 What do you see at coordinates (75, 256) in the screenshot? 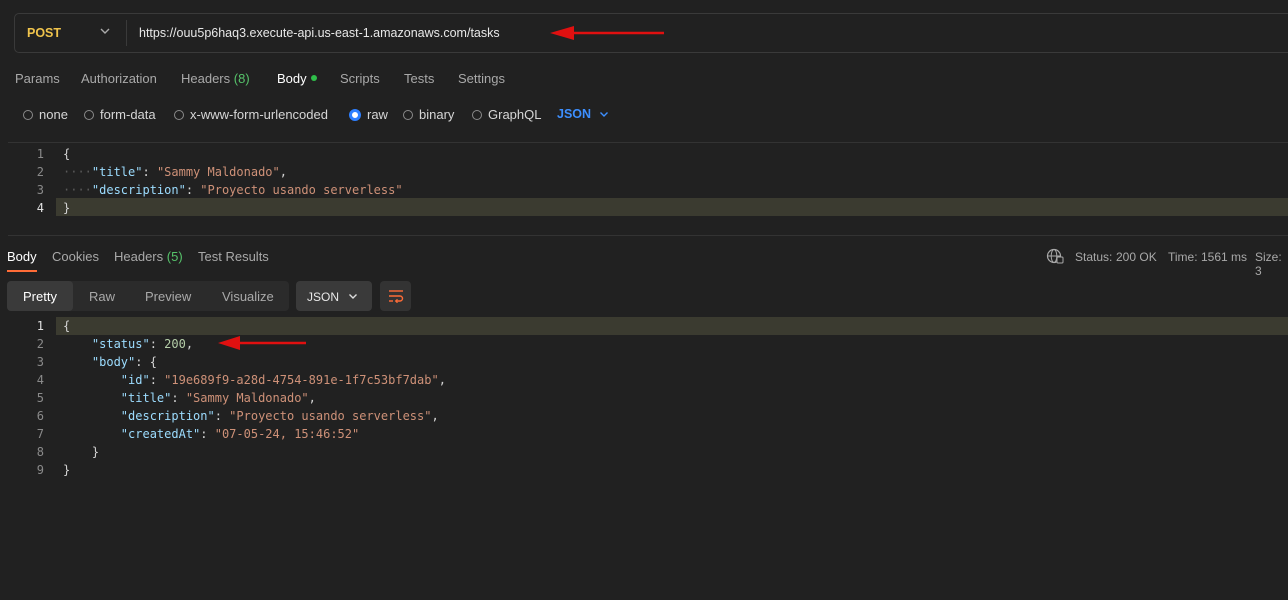
I see `response-tab-cookies: Cookies` at bounding box center [75, 256].